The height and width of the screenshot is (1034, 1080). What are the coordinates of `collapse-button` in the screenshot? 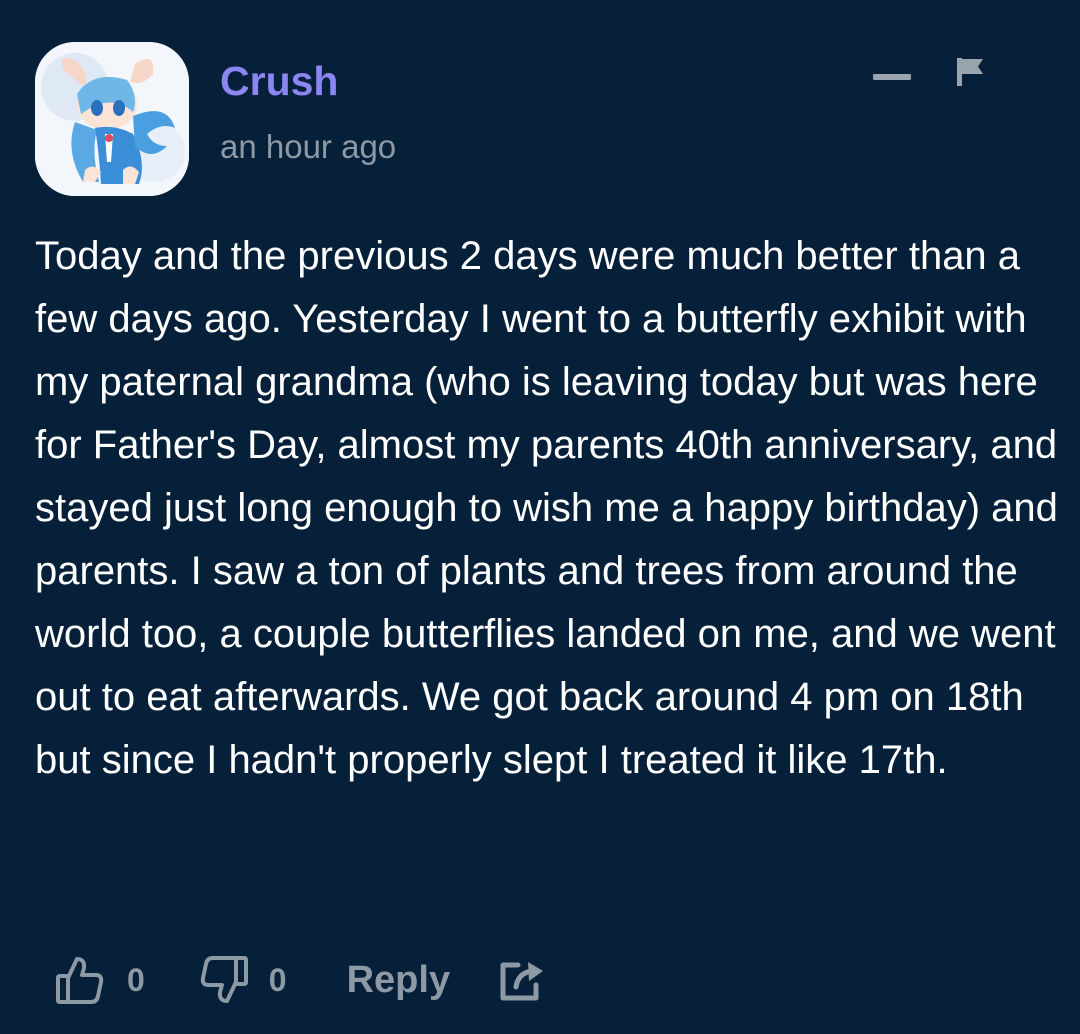 It's located at (892, 77).